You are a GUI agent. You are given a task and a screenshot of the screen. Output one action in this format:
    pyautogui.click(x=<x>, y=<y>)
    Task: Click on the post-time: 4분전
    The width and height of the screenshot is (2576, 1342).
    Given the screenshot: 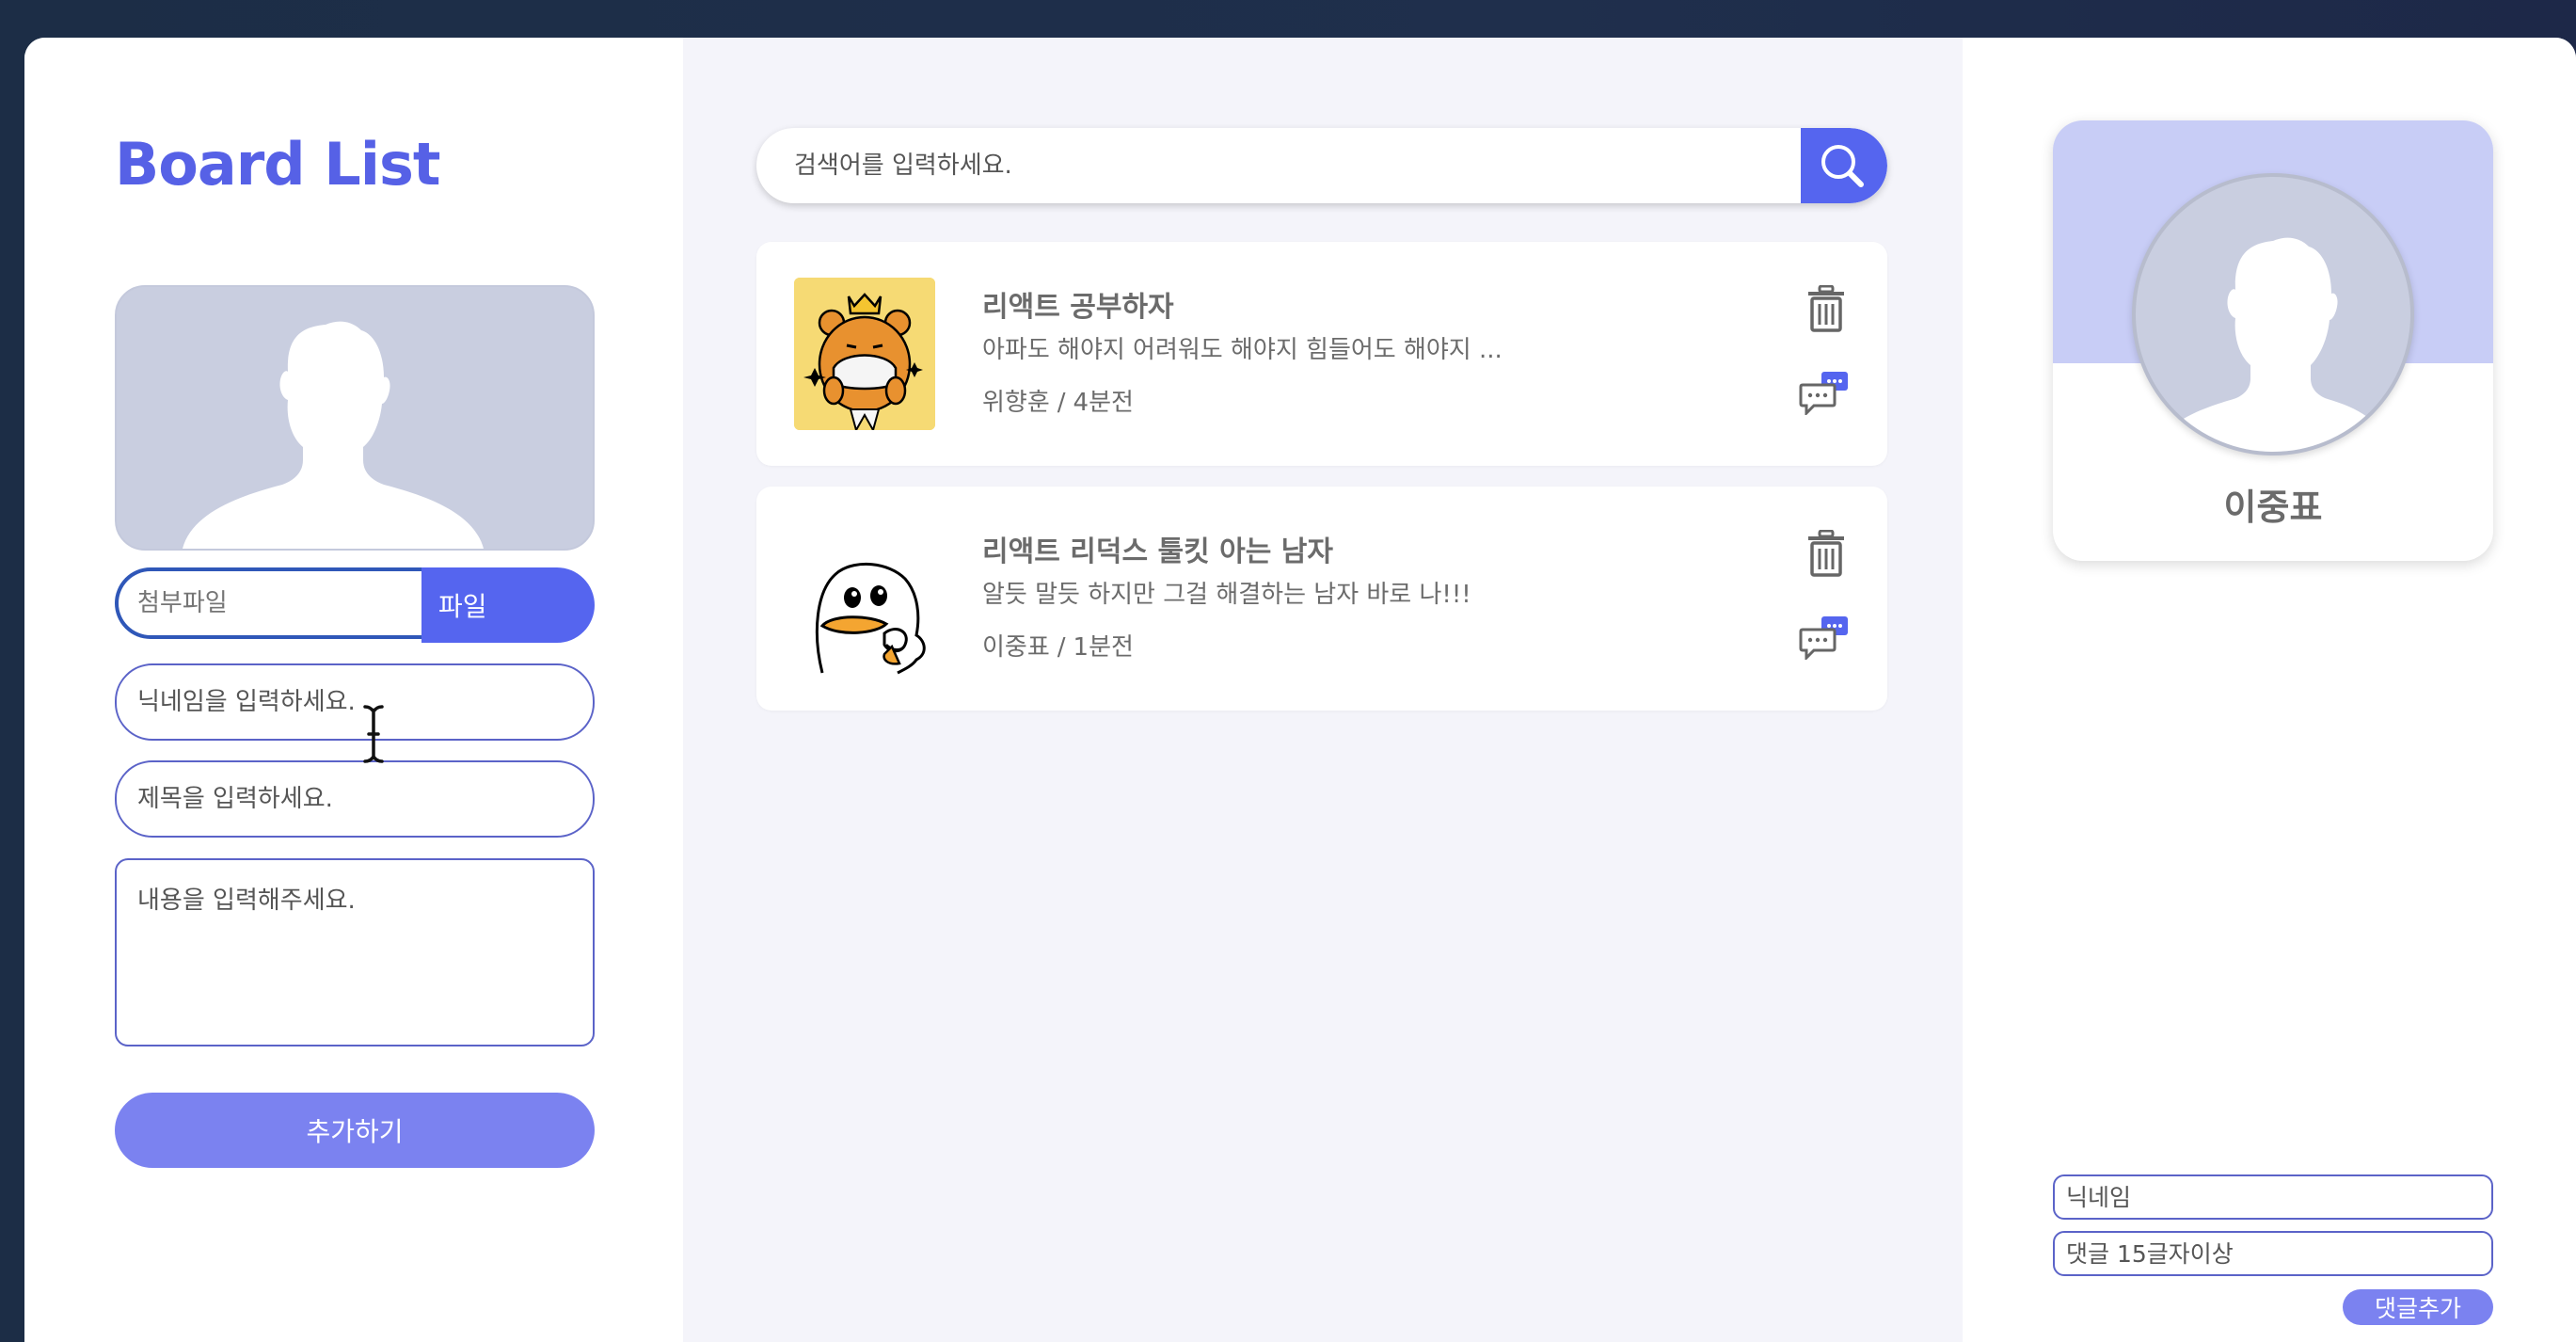 What is the action you would take?
    pyautogui.click(x=1103, y=403)
    